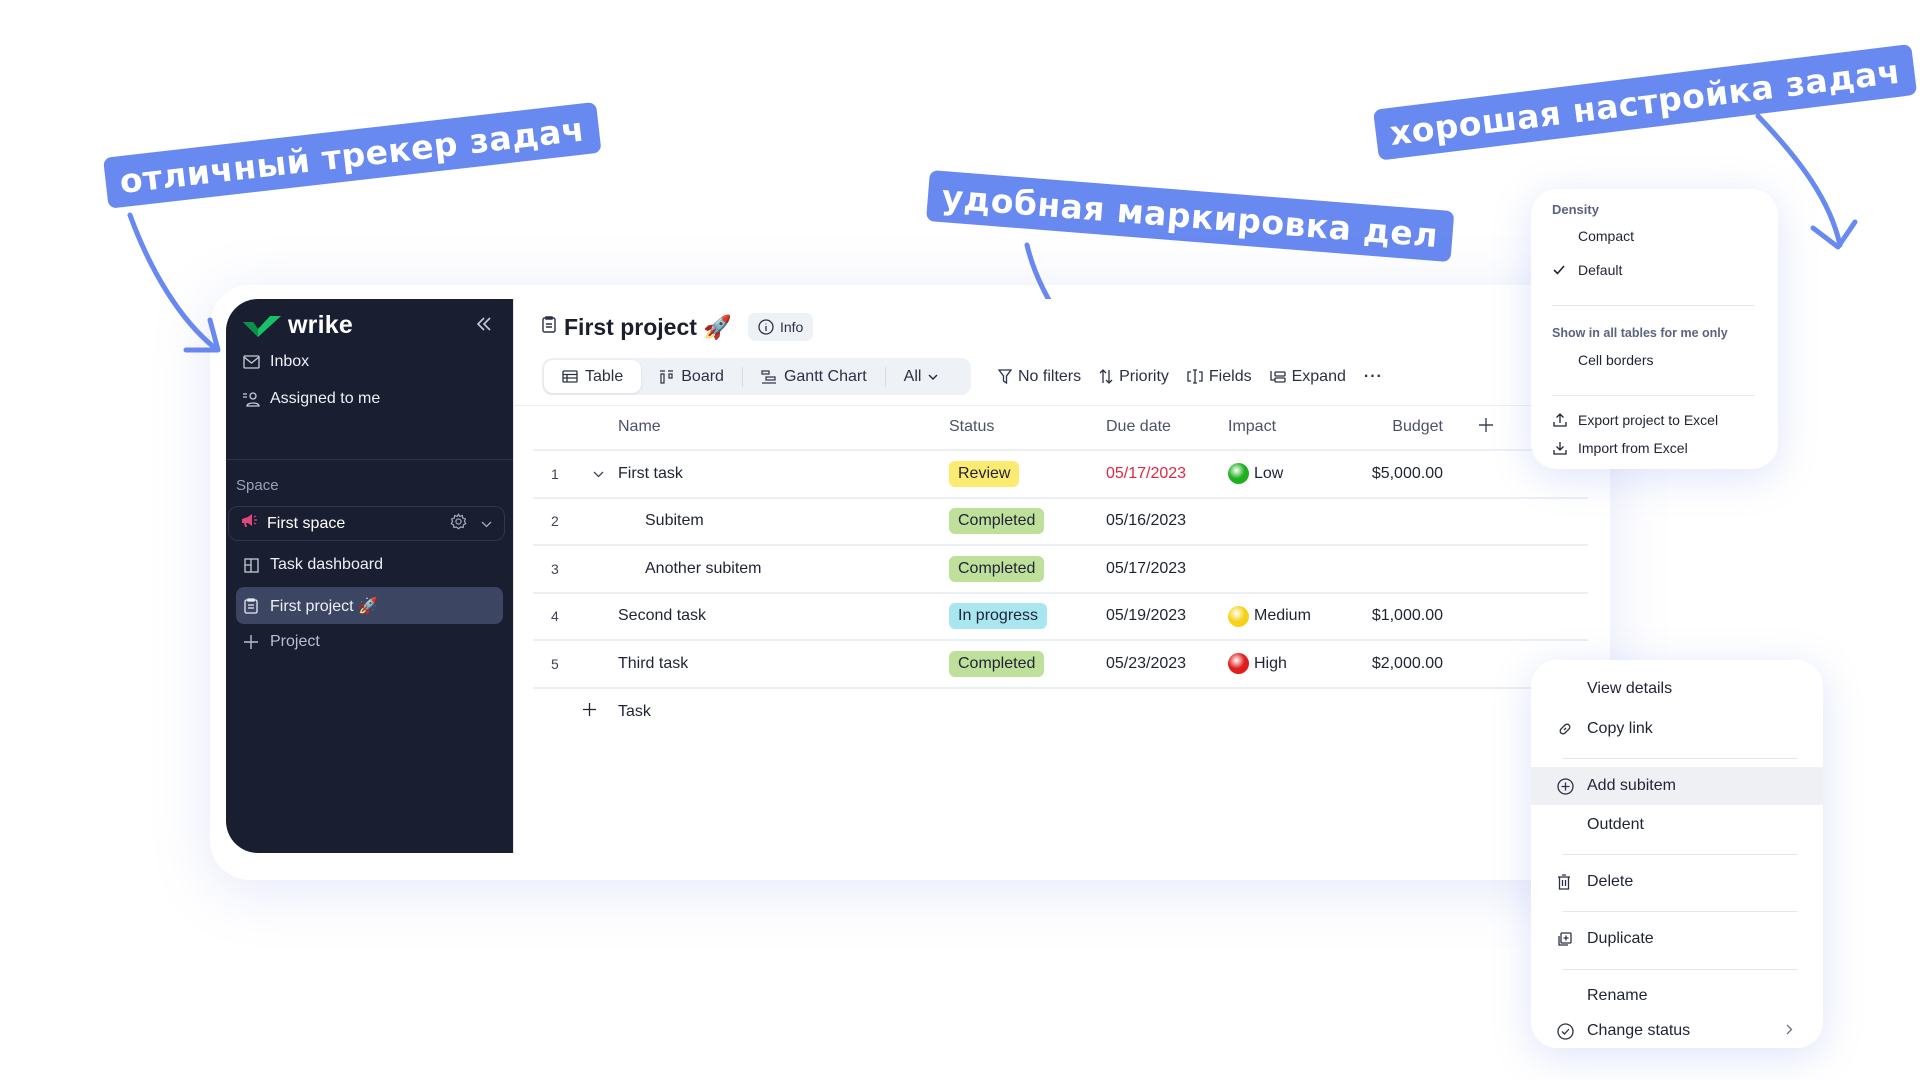 The width and height of the screenshot is (1920, 1080). Describe the element at coordinates (1615, 824) in the screenshot. I see `menu-item-label: Outdent` at that location.